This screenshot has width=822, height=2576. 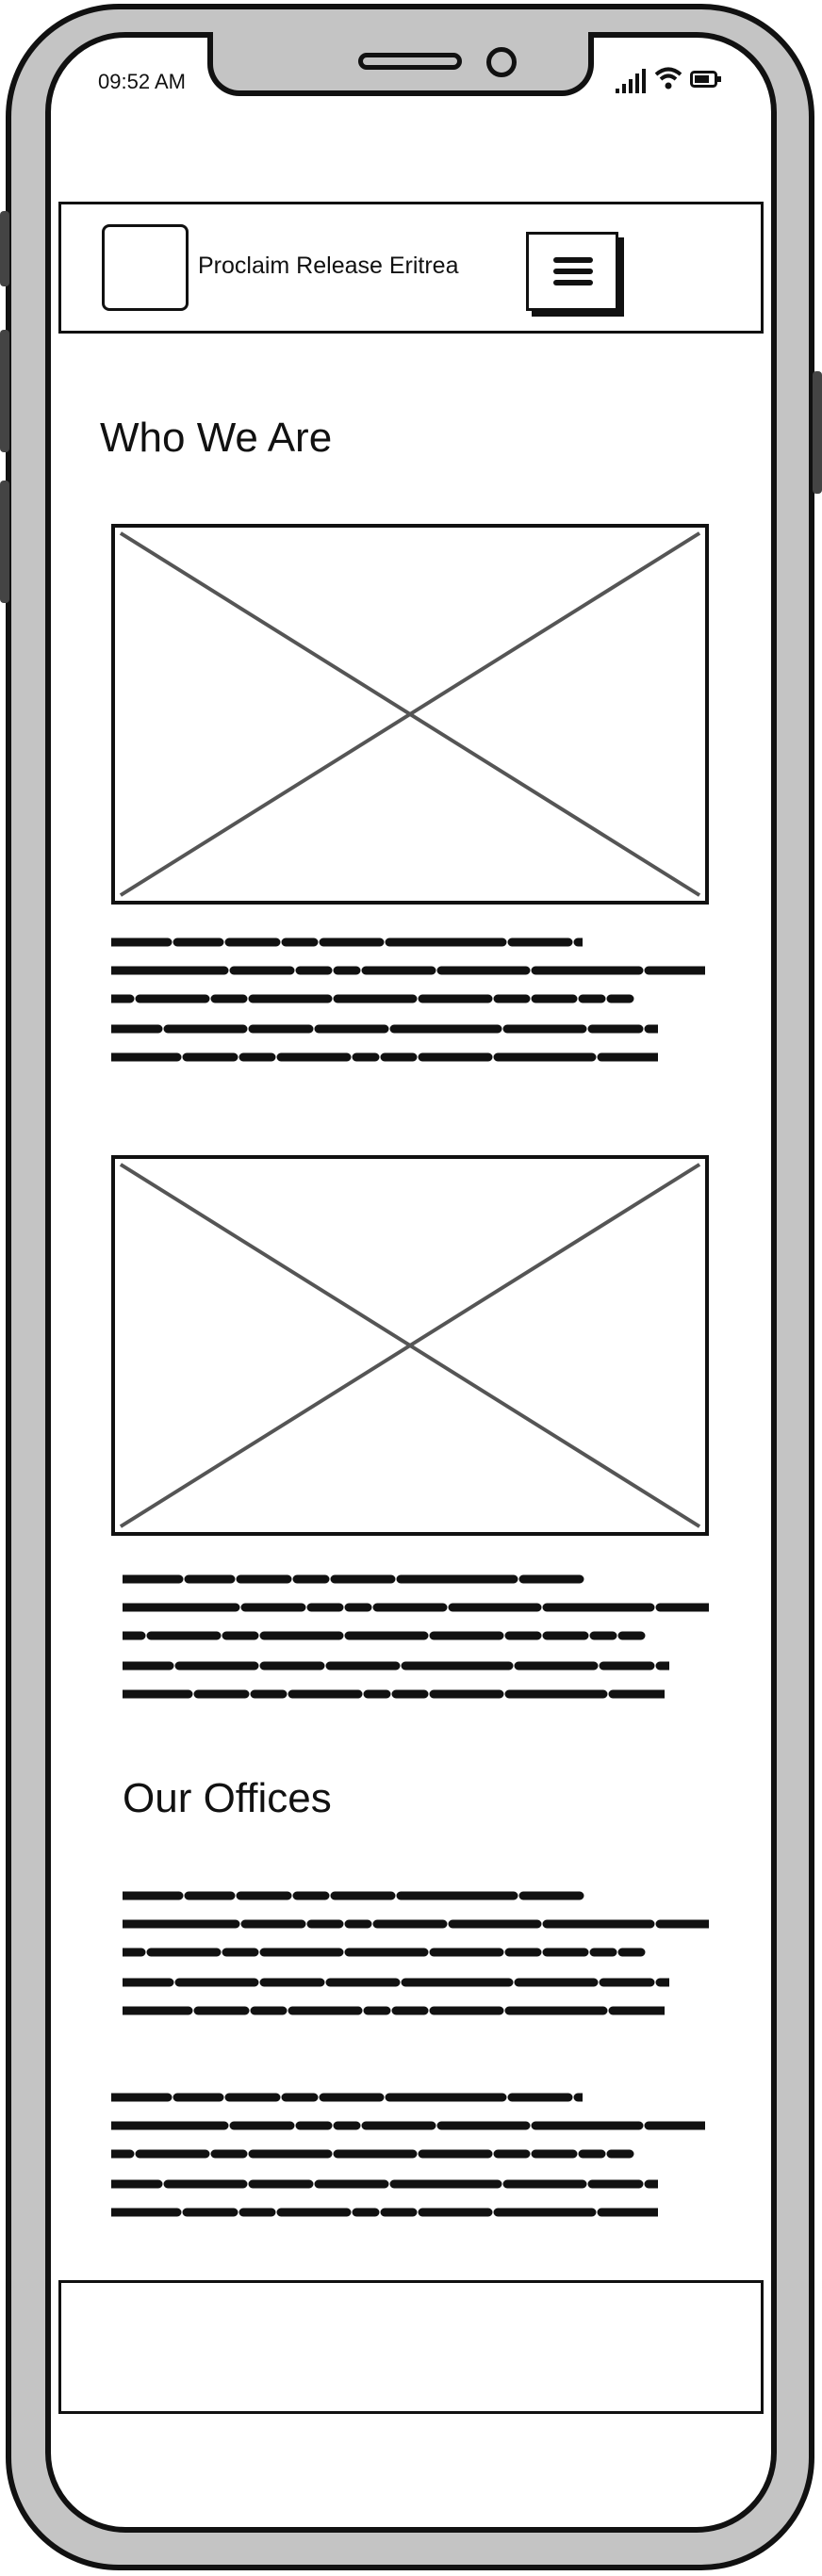 What do you see at coordinates (216, 438) in the screenshot?
I see `who-we-are-heading: Who We Are` at bounding box center [216, 438].